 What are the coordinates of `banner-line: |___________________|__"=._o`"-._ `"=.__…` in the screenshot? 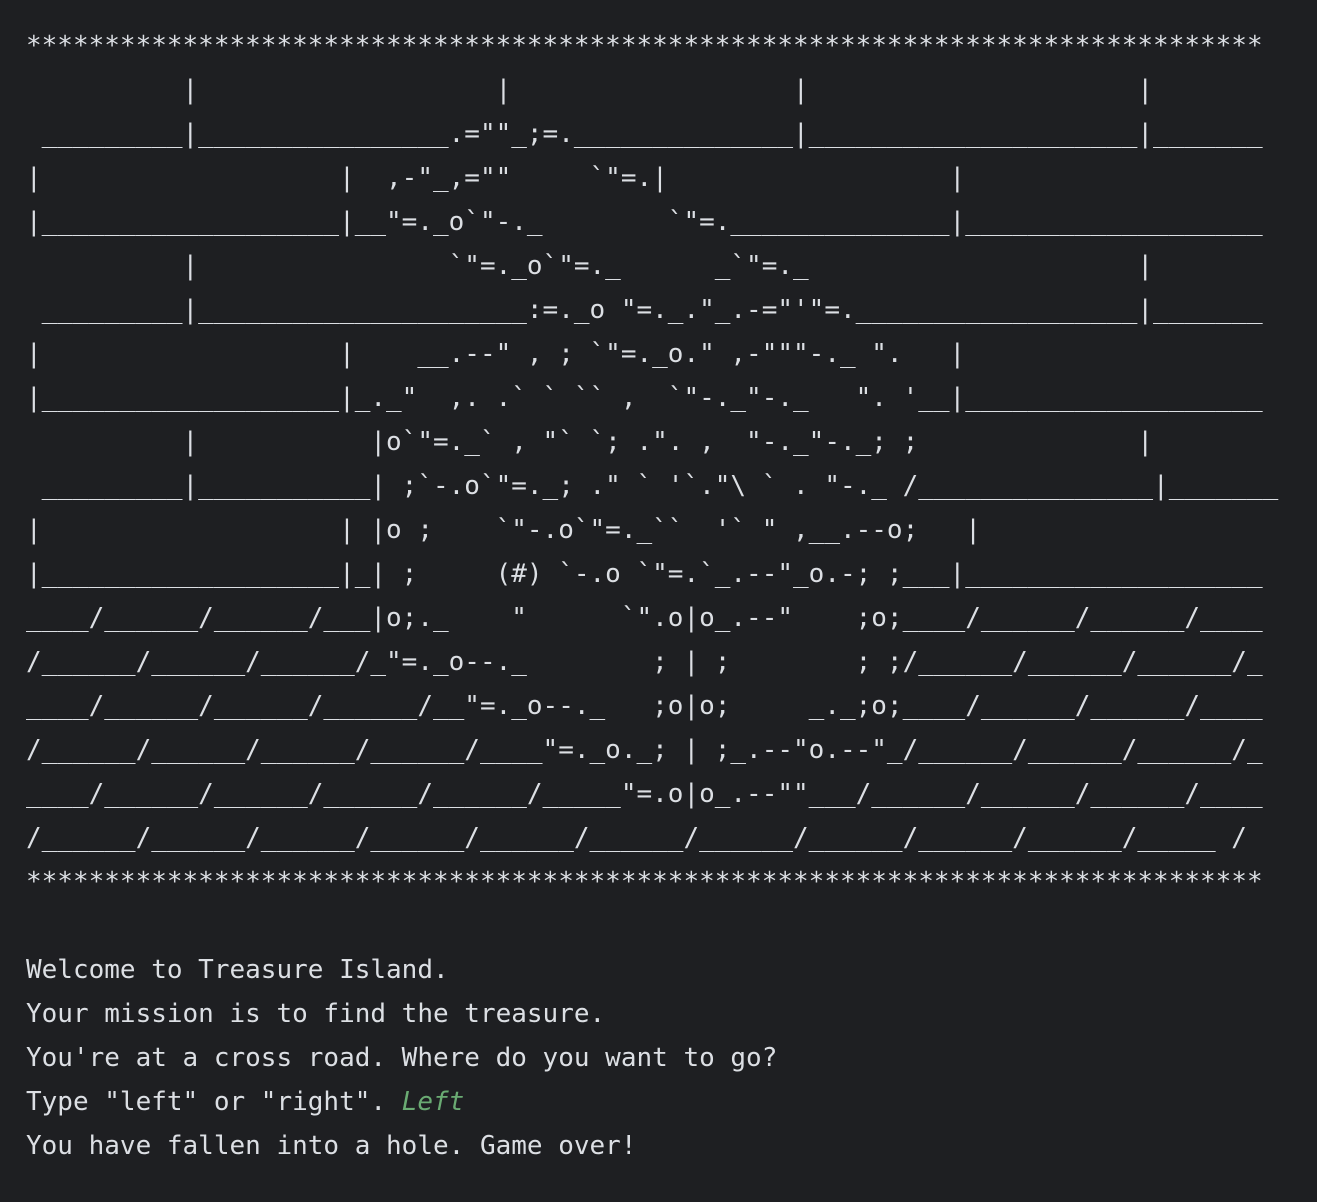 It's located at (644, 222).